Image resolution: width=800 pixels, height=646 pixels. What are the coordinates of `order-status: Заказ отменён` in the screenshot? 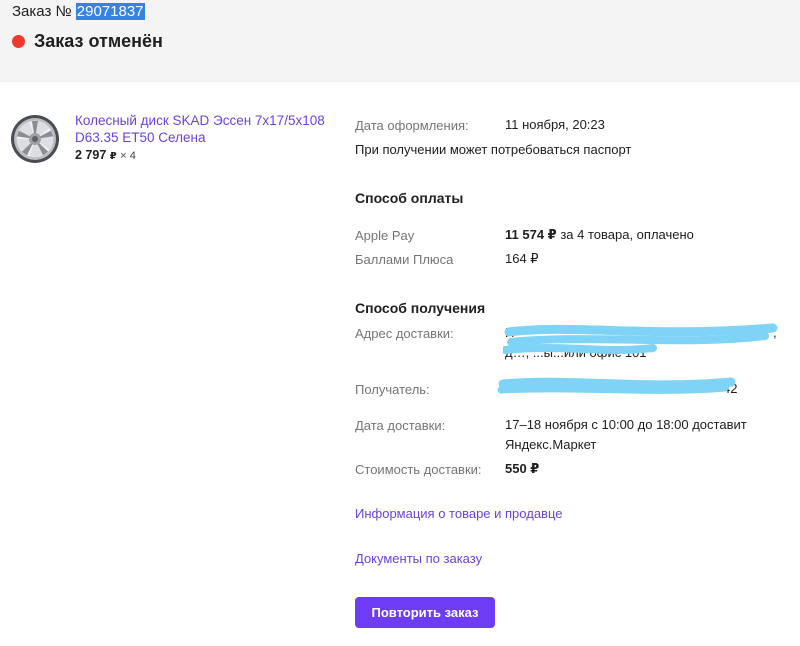 It's located at (87, 41).